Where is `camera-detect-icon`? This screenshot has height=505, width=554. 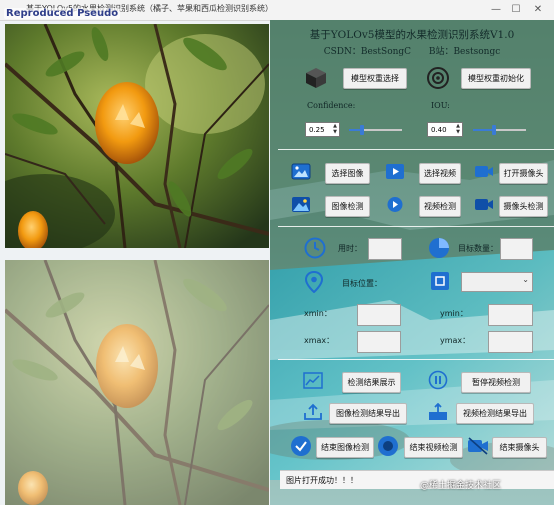
camera-detect-icon is located at coordinates (484, 204).